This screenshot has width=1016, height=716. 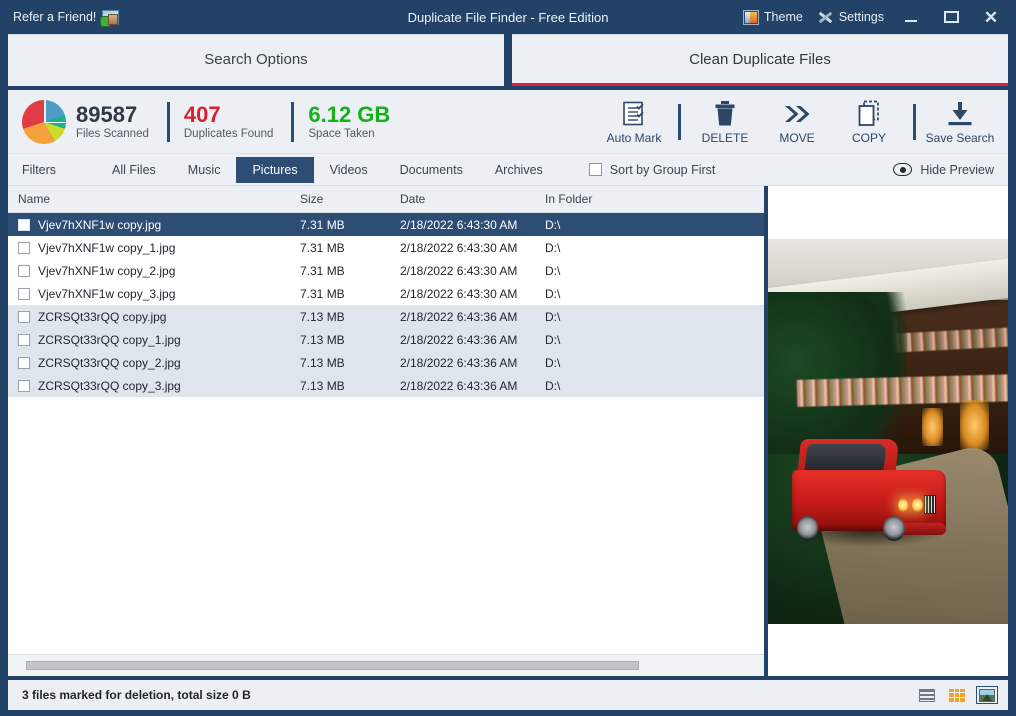 I want to click on tab-search-options: Search Options, so click(x=256, y=60).